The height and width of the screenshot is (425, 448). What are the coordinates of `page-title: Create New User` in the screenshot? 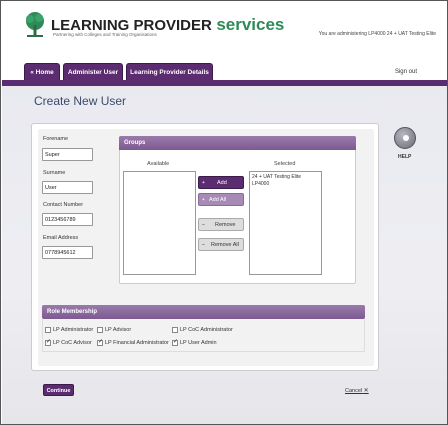 It's located at (80, 101).